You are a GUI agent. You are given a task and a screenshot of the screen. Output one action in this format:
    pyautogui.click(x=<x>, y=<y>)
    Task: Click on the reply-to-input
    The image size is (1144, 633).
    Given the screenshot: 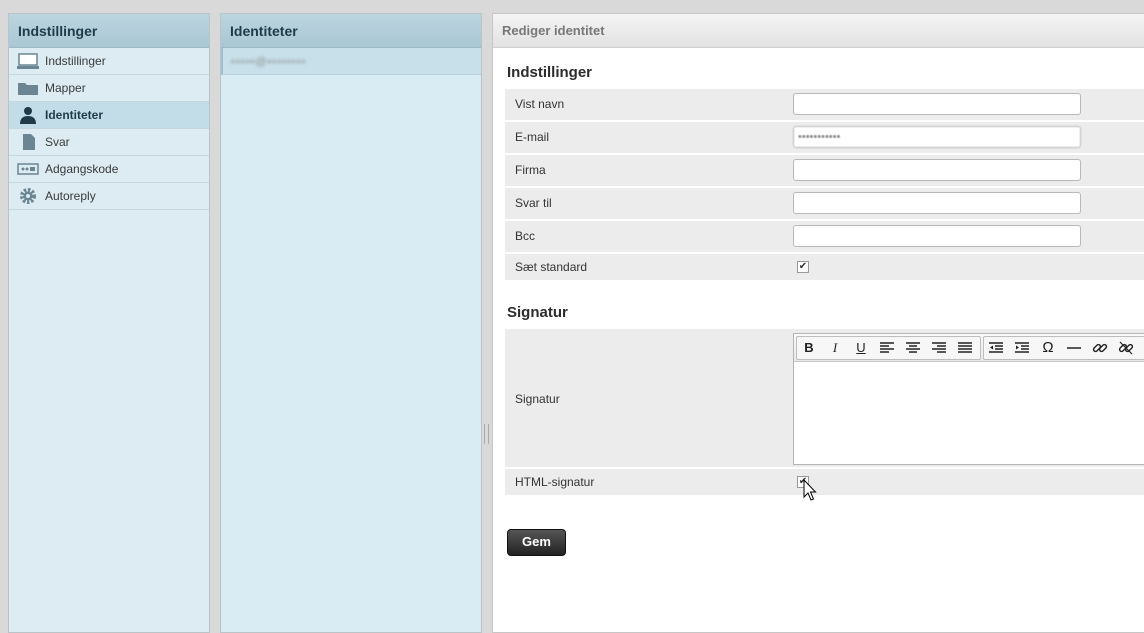 What is the action you would take?
    pyautogui.click(x=937, y=203)
    